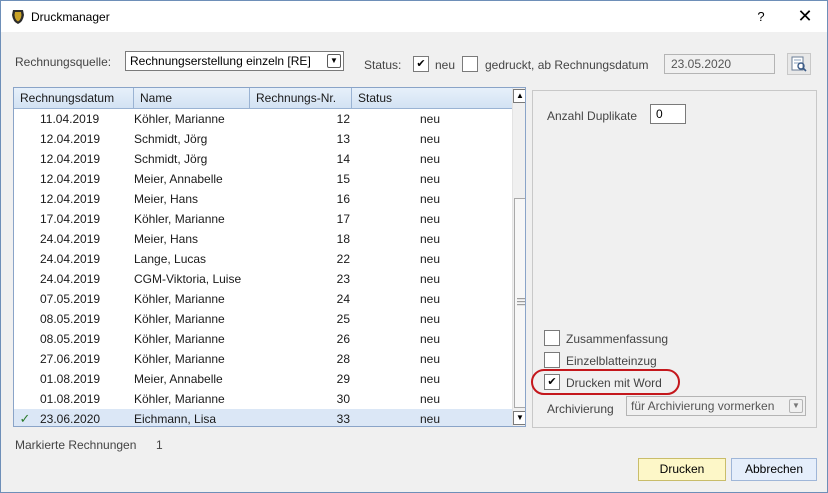 The width and height of the screenshot is (828, 493). I want to click on table-row: 01.08.2019 Köhler, Marianne 30 neu, so click(263, 399).